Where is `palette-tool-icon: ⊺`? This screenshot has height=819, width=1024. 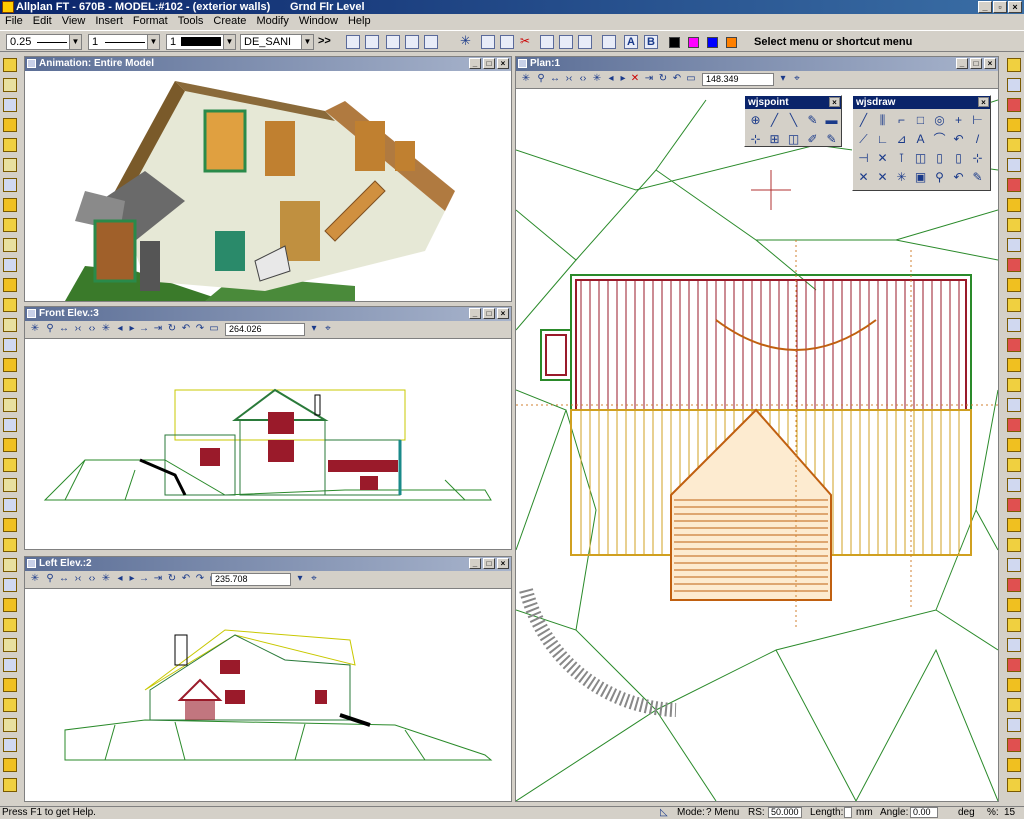 palette-tool-icon: ⊺ is located at coordinates (901, 158).